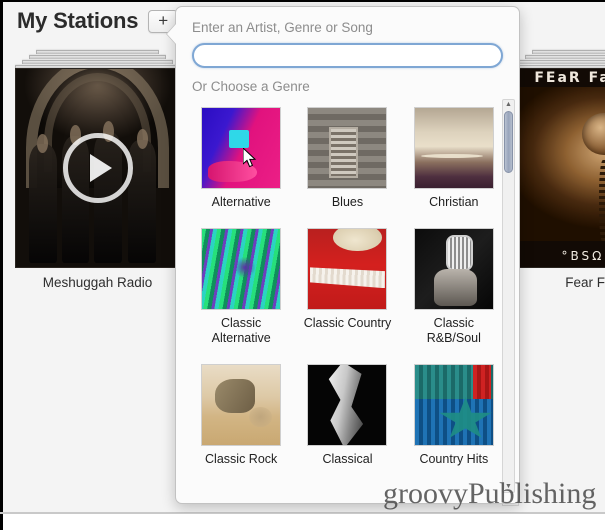 Image resolution: width=605 pixels, height=530 pixels. I want to click on station-card-meshuggah: Meshuggah Radio, so click(97, 170).